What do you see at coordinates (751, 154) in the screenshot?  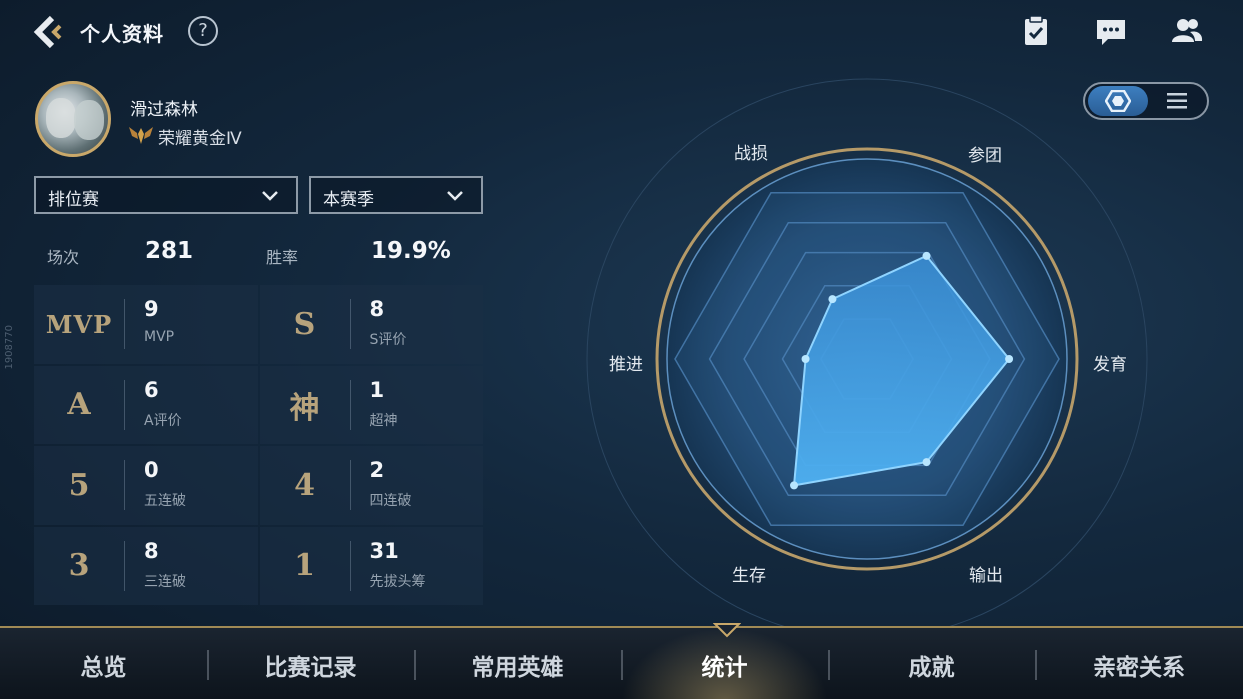 I see `radar-label-damage-taken: 战损` at bounding box center [751, 154].